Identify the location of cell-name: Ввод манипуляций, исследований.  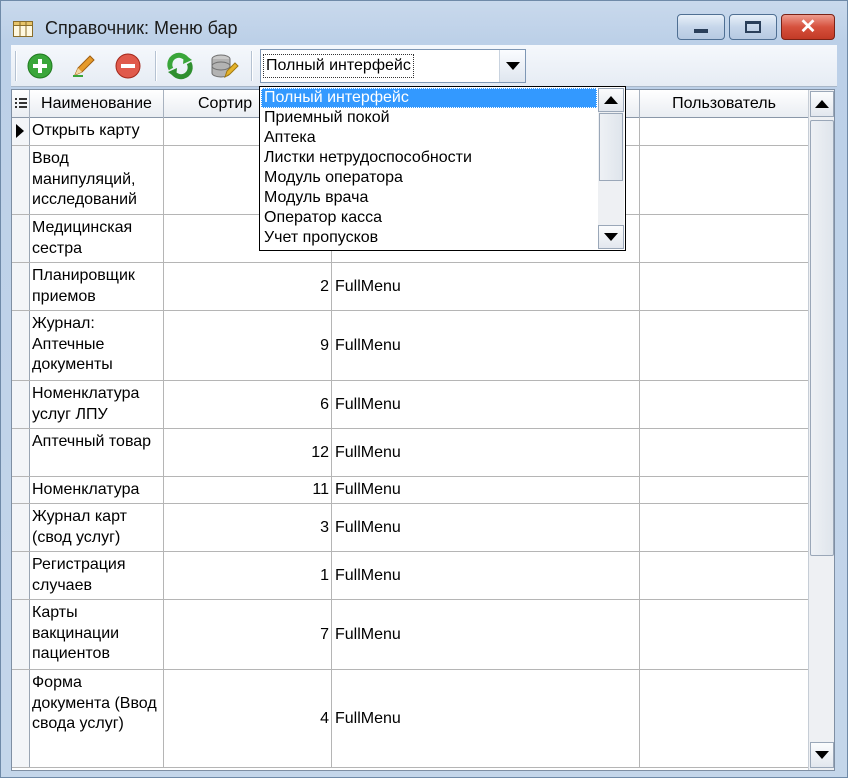
(97, 180).